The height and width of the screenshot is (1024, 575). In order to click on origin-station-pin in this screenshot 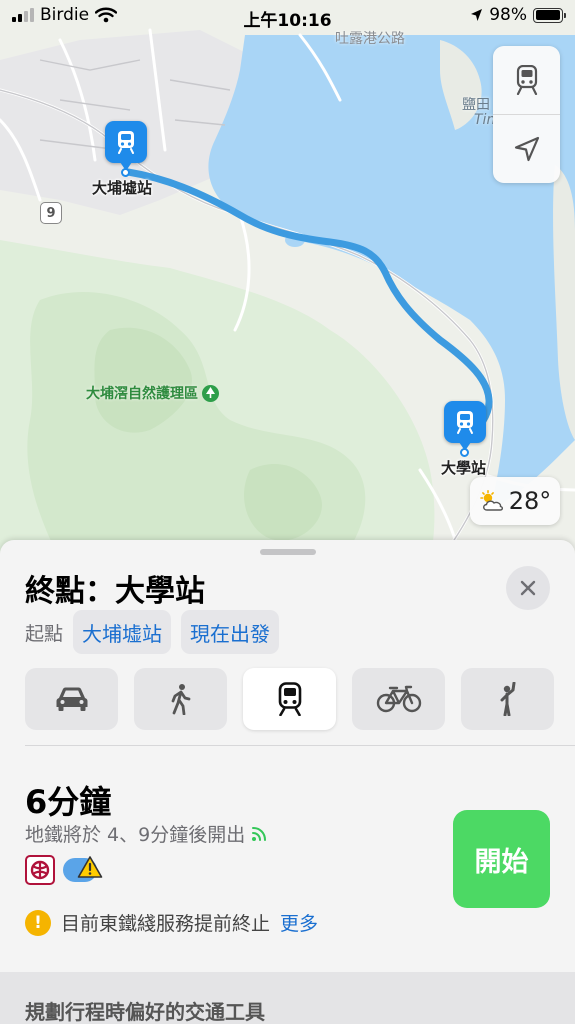, I will do `click(126, 146)`.